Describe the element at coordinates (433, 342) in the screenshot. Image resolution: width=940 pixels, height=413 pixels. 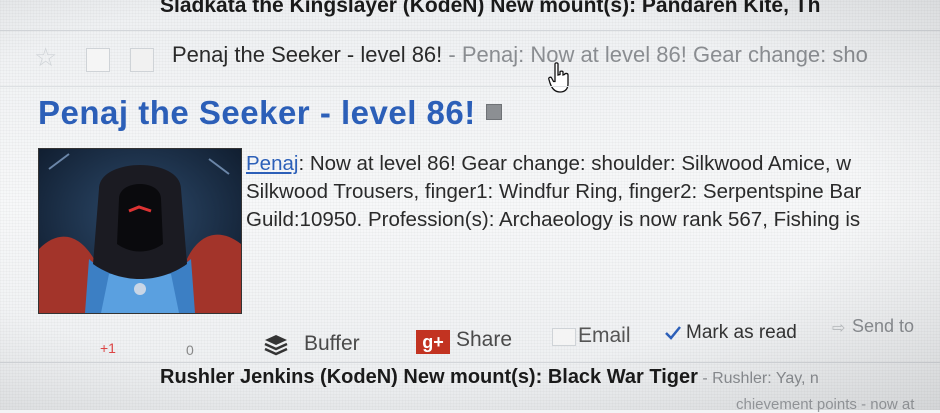
I see `google-plus-icon: g+` at that location.